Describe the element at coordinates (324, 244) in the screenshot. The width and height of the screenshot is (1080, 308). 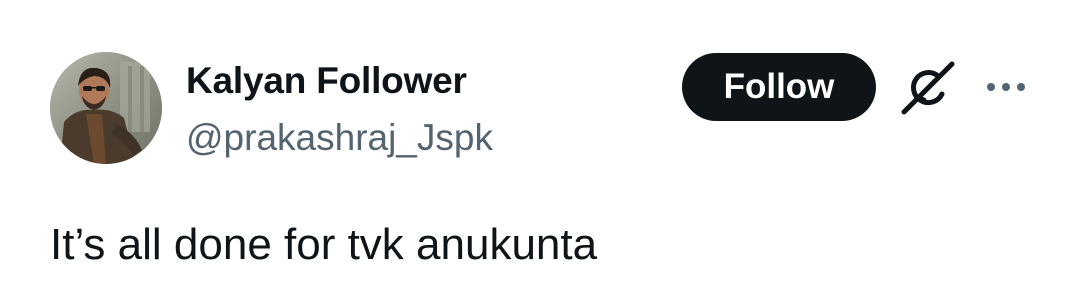
I see `tweet-text: It’s all done for tvk anukunta` at that location.